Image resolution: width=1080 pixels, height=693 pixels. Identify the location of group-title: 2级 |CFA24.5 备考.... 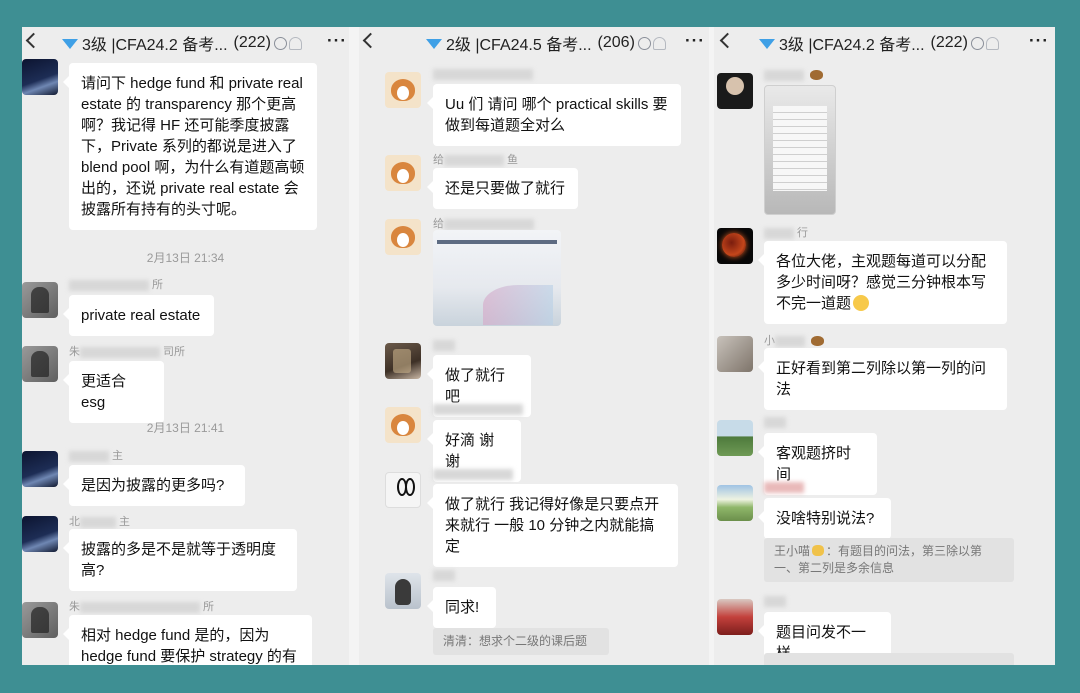
(519, 45).